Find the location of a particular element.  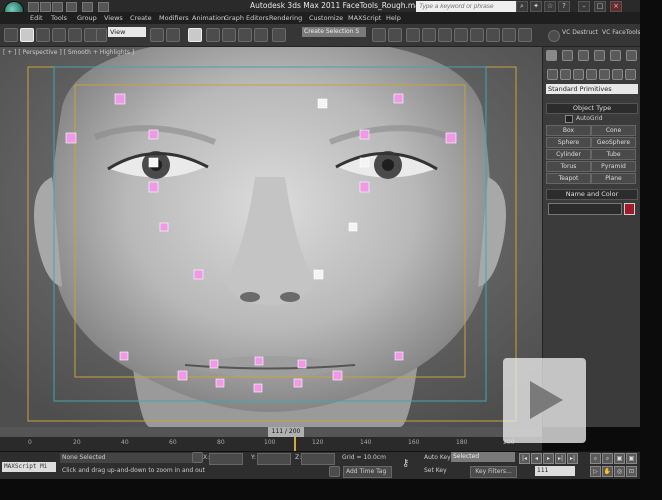

utilities-panel-icon is located at coordinates (631, 55).